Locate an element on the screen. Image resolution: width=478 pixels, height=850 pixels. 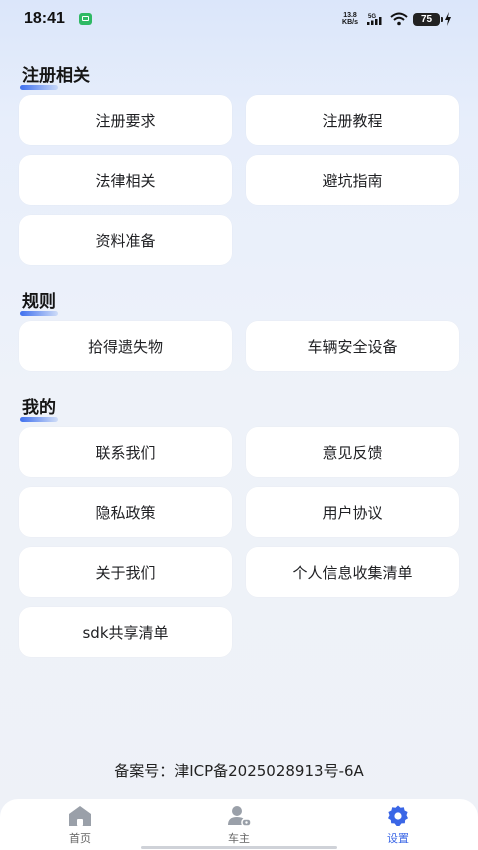
signal-5g-icon: 5G is located at coordinates (374, 19).